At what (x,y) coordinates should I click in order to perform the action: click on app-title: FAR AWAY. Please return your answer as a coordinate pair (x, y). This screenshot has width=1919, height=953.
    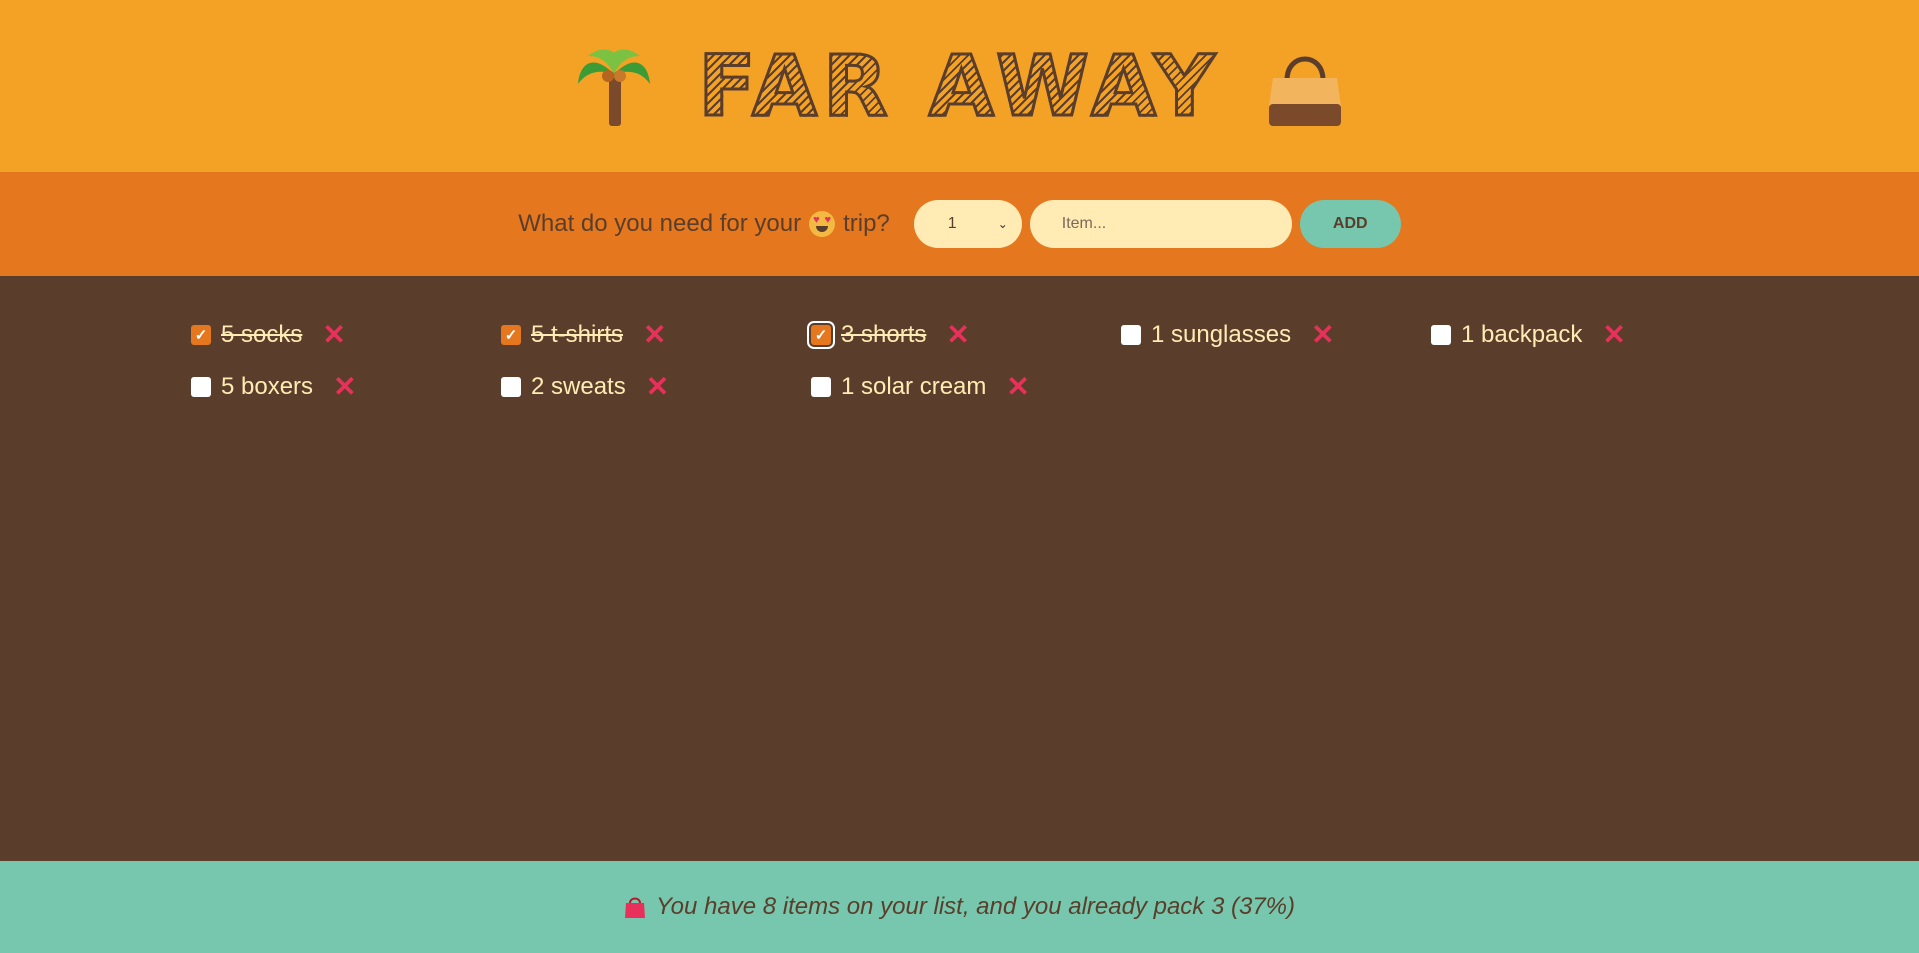
    Looking at the image, I should click on (959, 86).